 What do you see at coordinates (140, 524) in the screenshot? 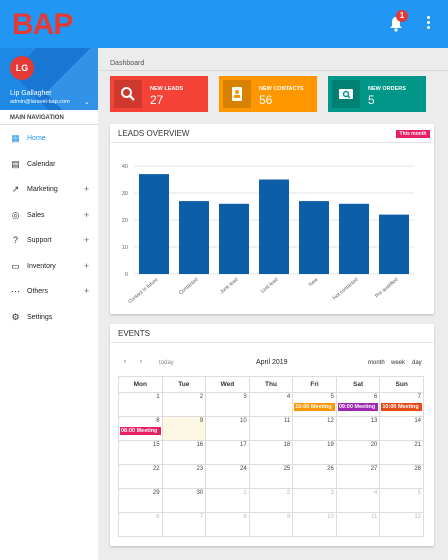
I see `calendar-day-cell: 6` at bounding box center [140, 524].